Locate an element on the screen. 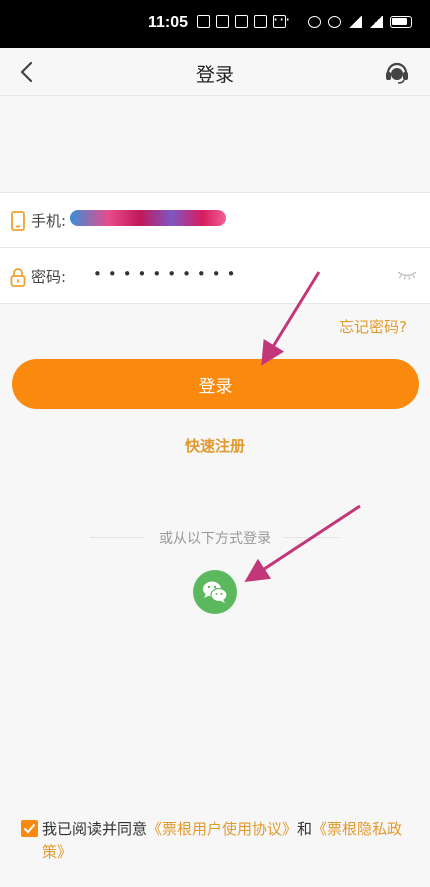 Image resolution: width=430 pixels, height=887 pixels. page-title: 登录 is located at coordinates (214, 75).